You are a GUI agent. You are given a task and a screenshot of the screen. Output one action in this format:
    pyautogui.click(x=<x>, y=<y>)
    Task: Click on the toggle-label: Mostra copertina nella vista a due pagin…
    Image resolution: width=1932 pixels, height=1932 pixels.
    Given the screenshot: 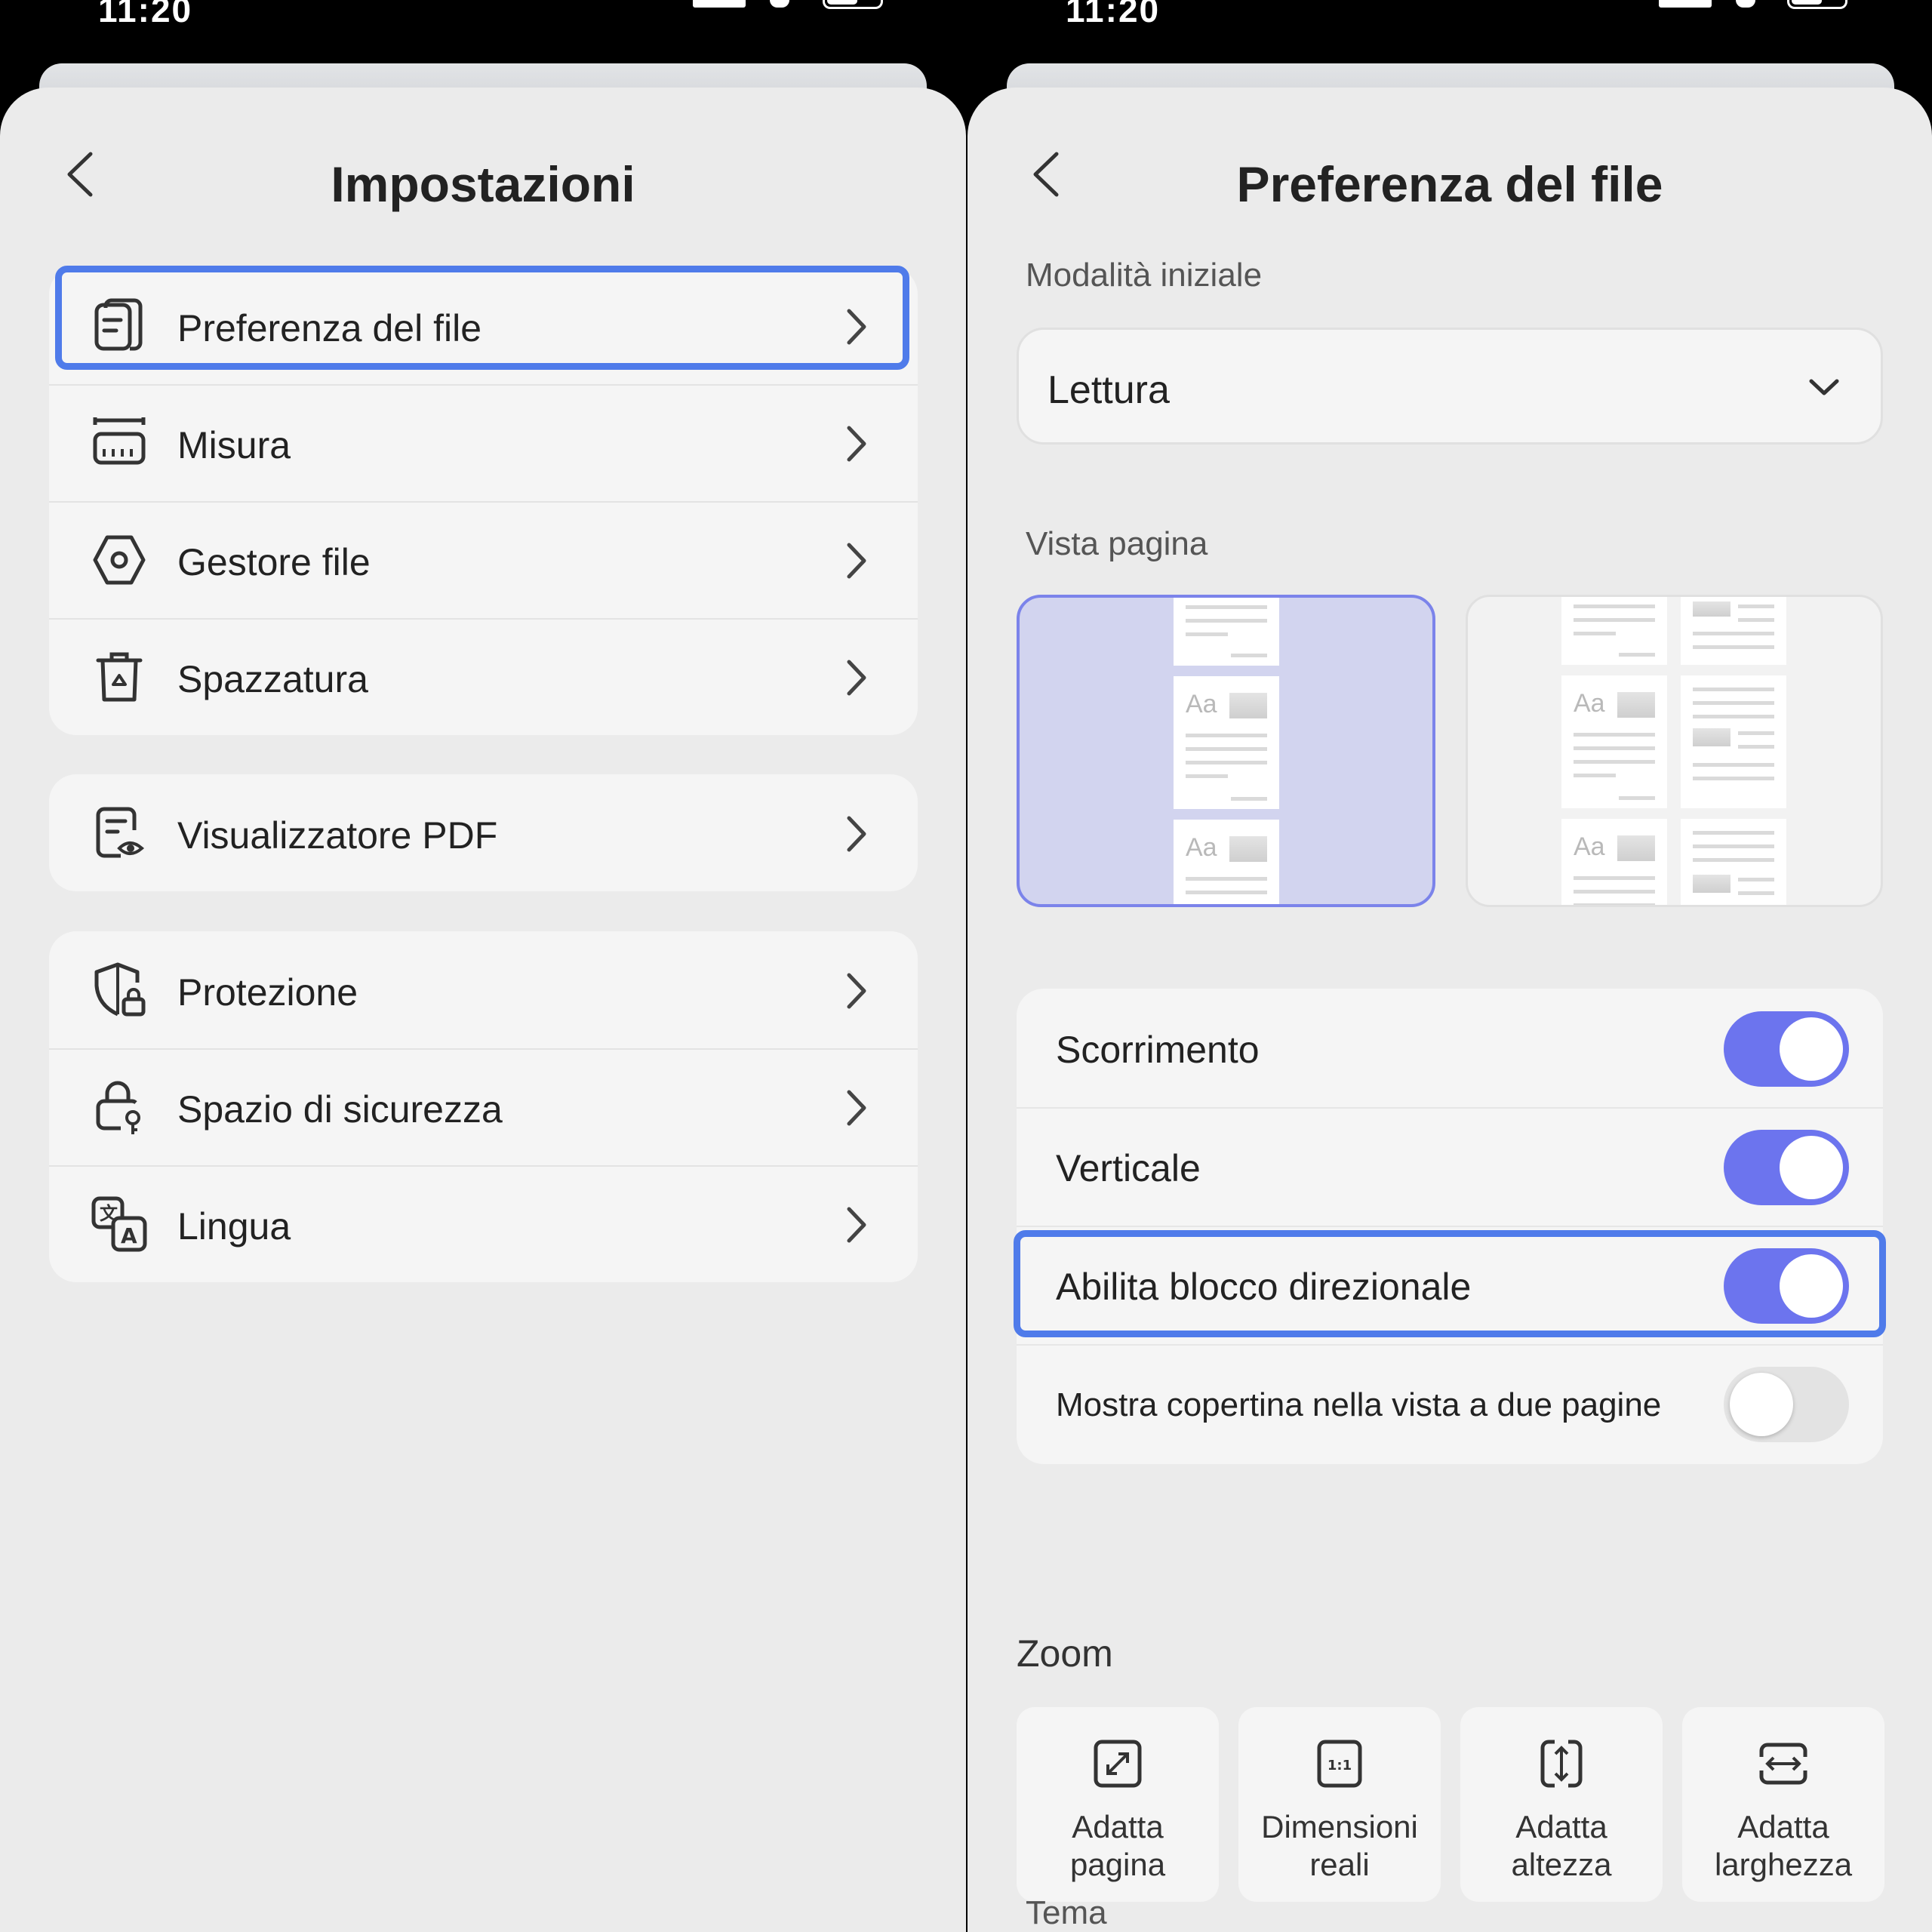 What is the action you would take?
    pyautogui.click(x=1359, y=1404)
    